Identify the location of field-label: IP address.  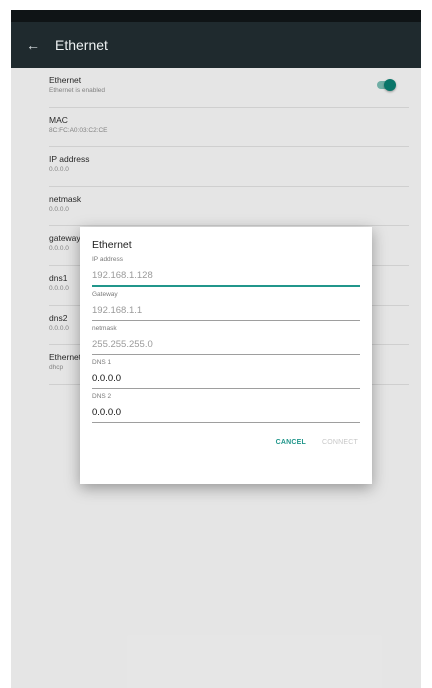
(107, 259).